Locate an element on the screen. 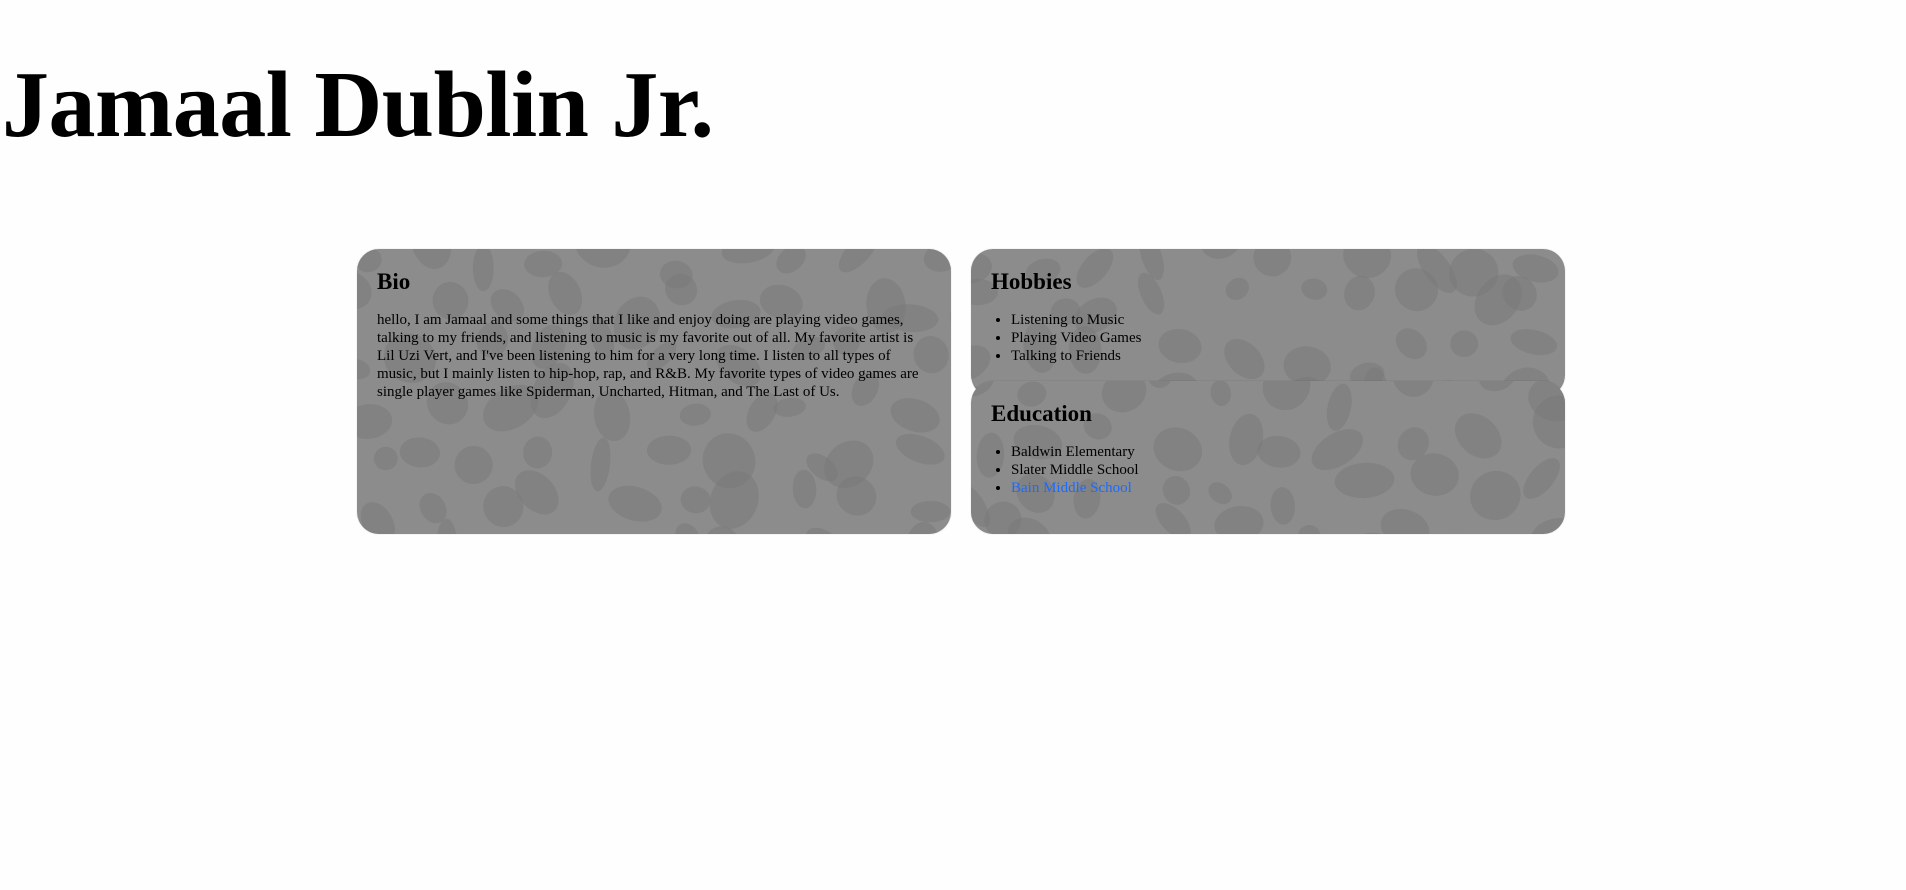 This screenshot has width=1906, height=890. bain-middle-school-link: Bain Middle School is located at coordinates (1071, 488).